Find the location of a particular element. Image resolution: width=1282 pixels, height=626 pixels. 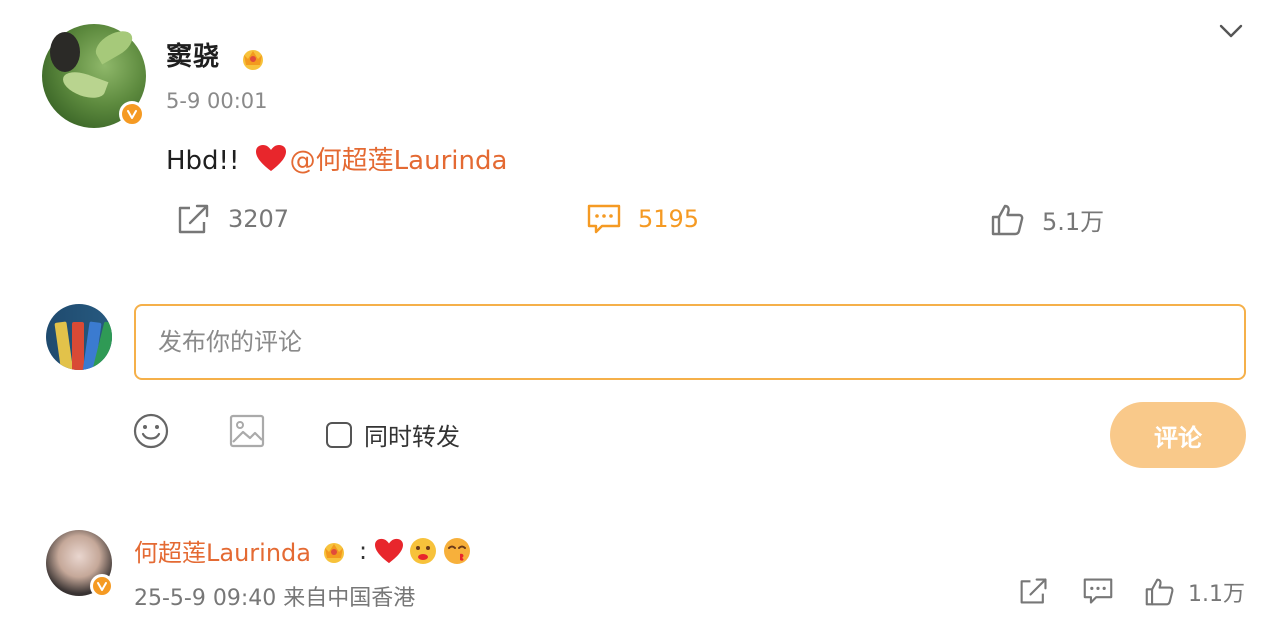

author-avatar is located at coordinates (94, 76).